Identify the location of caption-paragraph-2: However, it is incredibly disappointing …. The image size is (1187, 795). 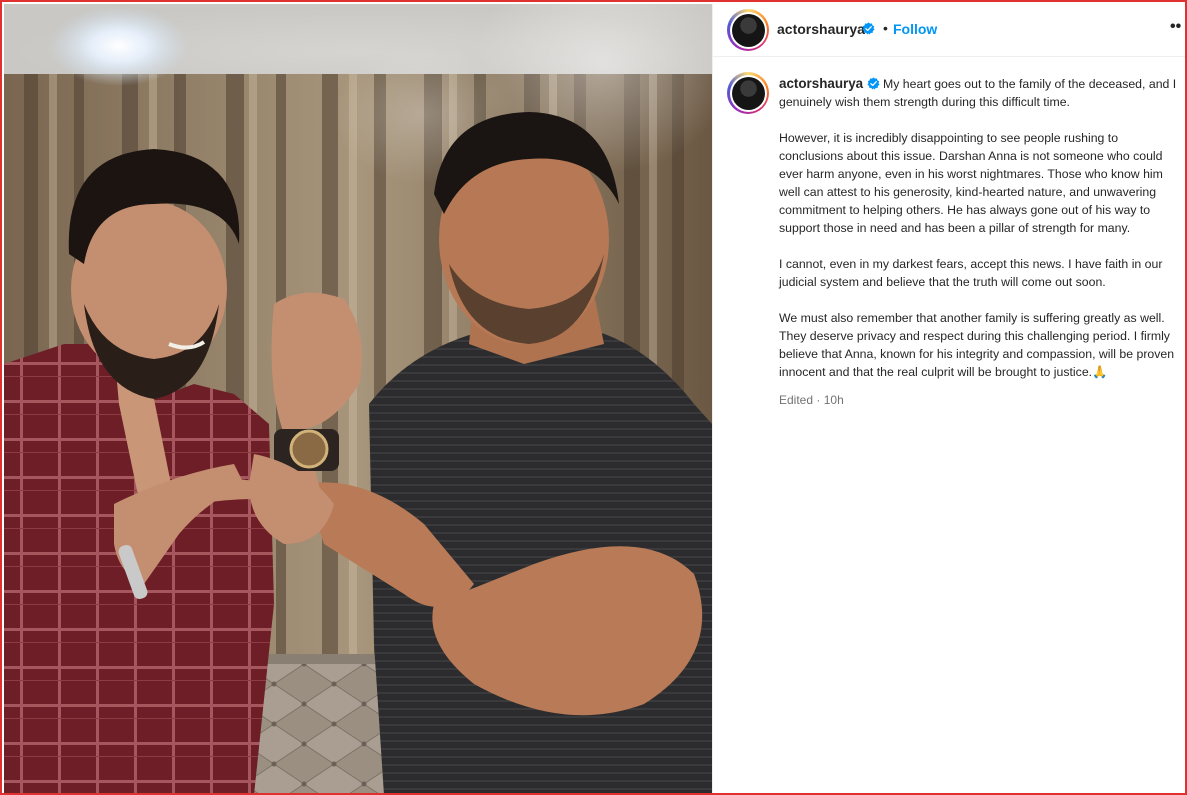
(971, 183).